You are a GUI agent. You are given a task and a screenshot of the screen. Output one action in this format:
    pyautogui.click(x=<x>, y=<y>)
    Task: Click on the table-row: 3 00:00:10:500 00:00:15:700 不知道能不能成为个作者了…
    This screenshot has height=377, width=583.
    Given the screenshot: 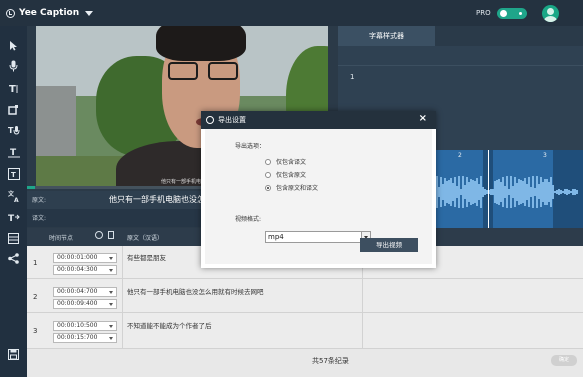 What is the action you would take?
    pyautogui.click(x=305, y=331)
    